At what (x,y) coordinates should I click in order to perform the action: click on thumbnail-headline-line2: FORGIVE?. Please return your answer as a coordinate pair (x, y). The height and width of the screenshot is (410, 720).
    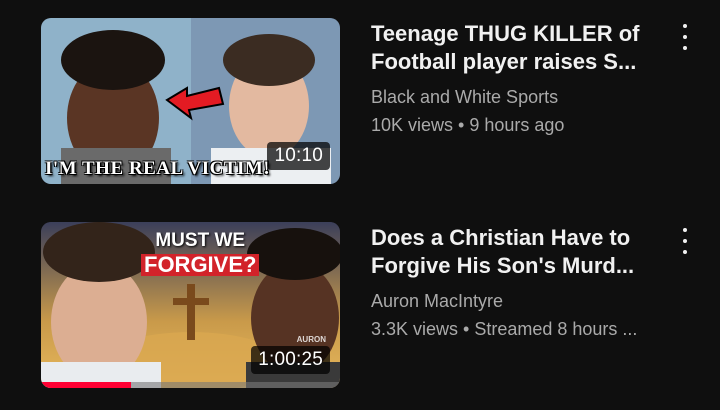
    Looking at the image, I should click on (200, 265).